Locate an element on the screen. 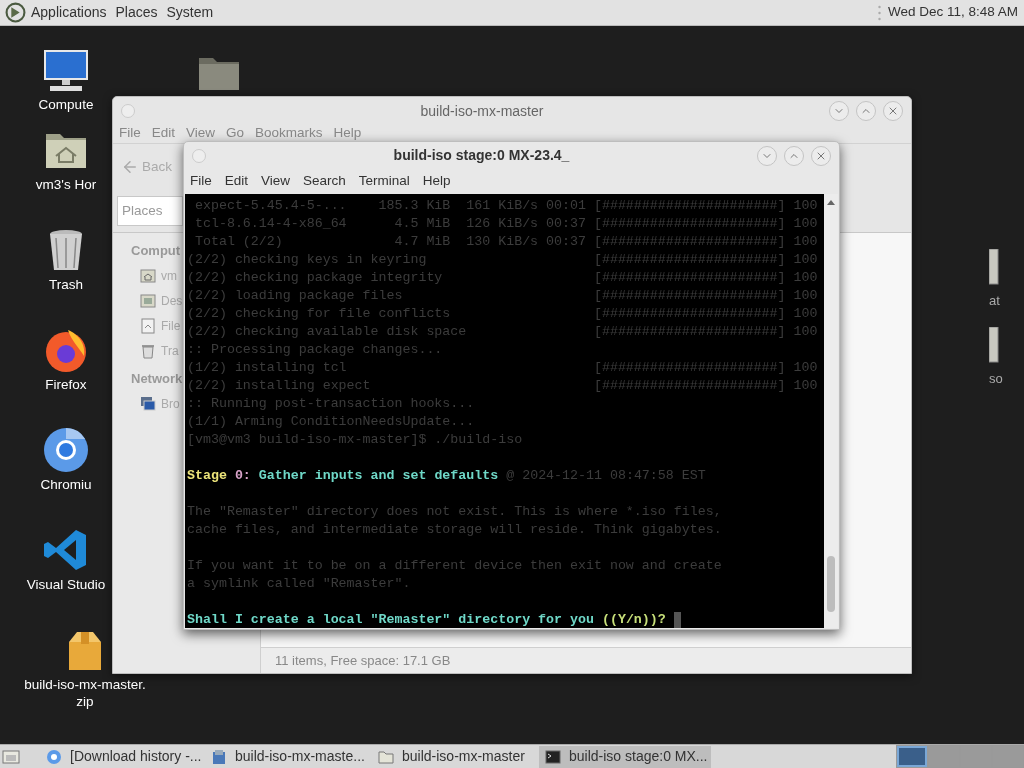  menu-item: View is located at coordinates (276, 181).